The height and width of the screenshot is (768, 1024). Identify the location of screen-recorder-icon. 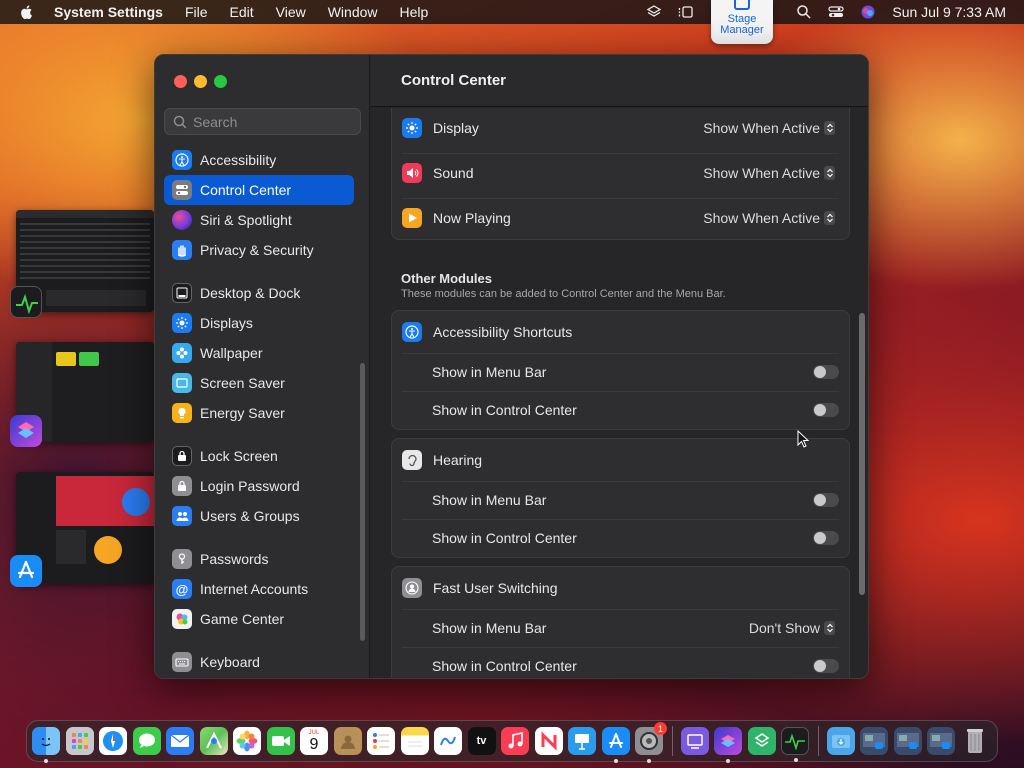
(694, 741).